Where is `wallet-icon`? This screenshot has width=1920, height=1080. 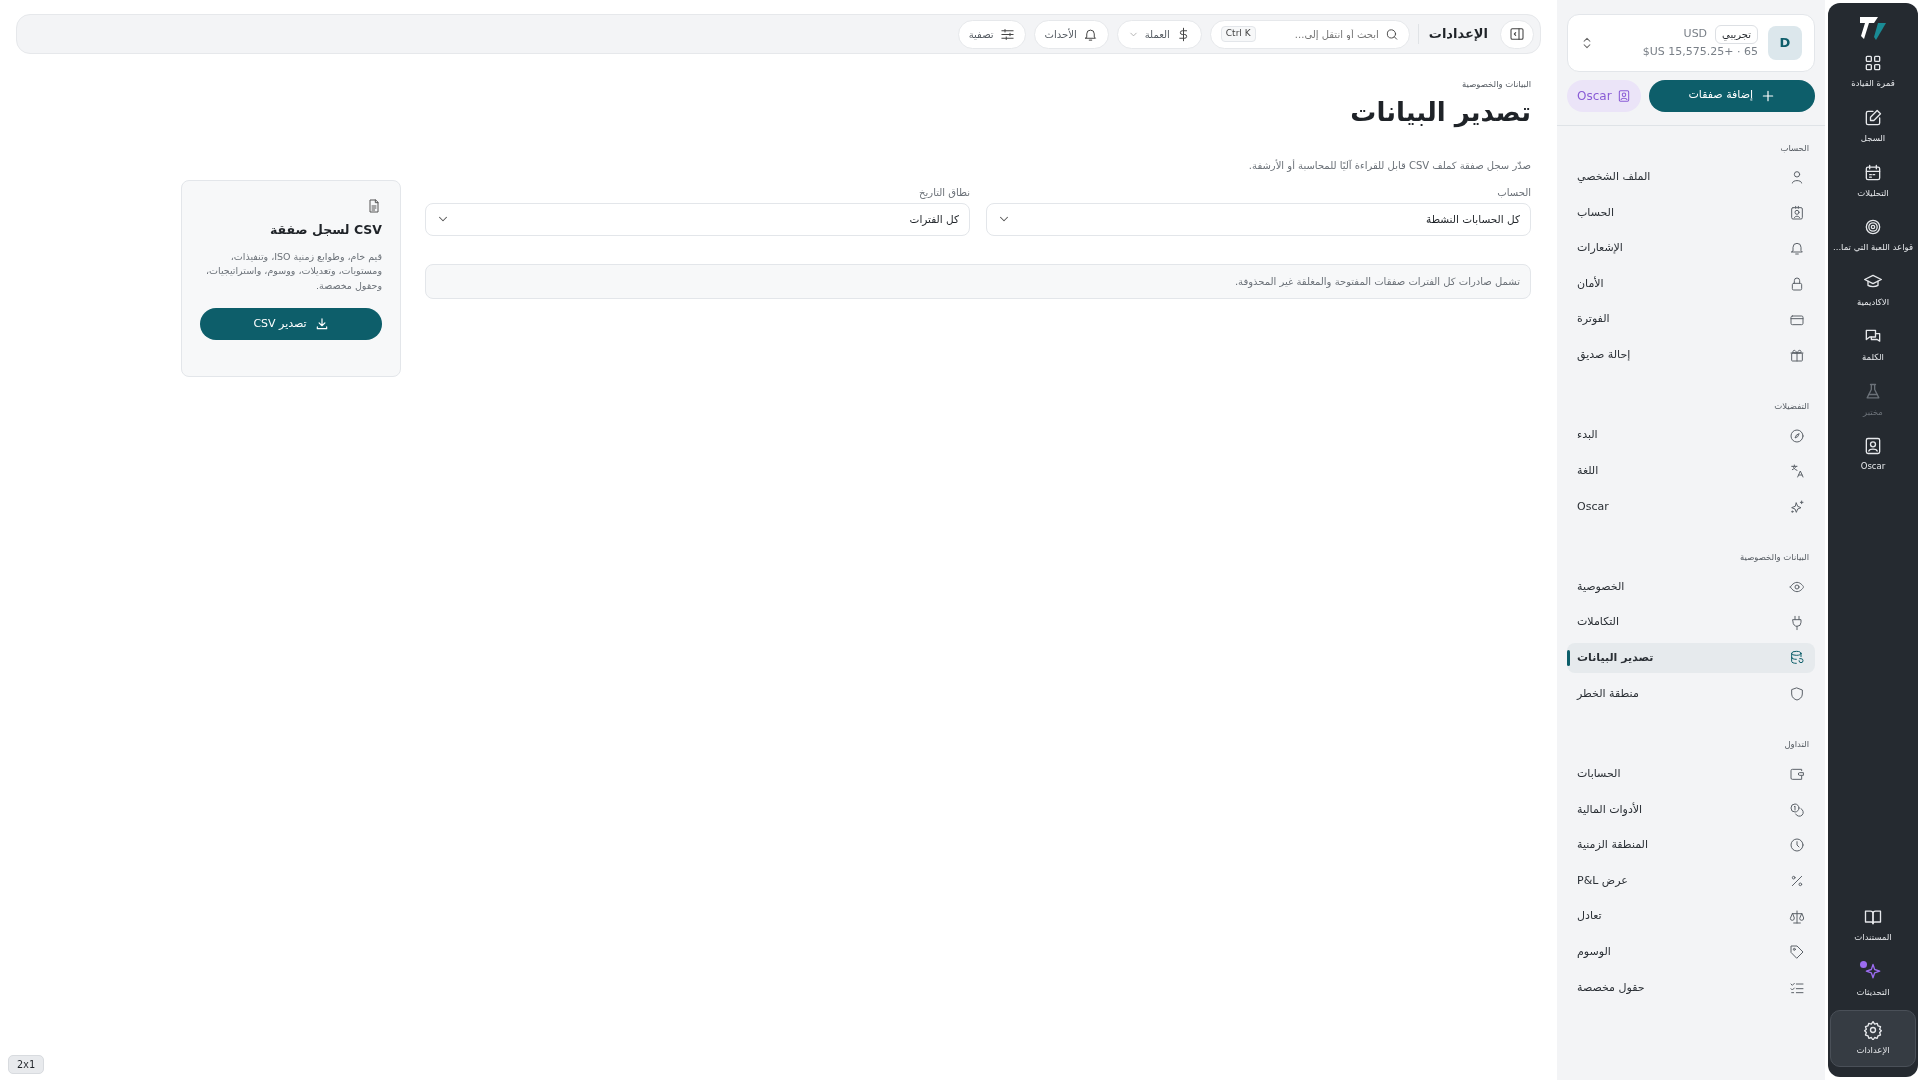
wallet-icon is located at coordinates (1797, 774).